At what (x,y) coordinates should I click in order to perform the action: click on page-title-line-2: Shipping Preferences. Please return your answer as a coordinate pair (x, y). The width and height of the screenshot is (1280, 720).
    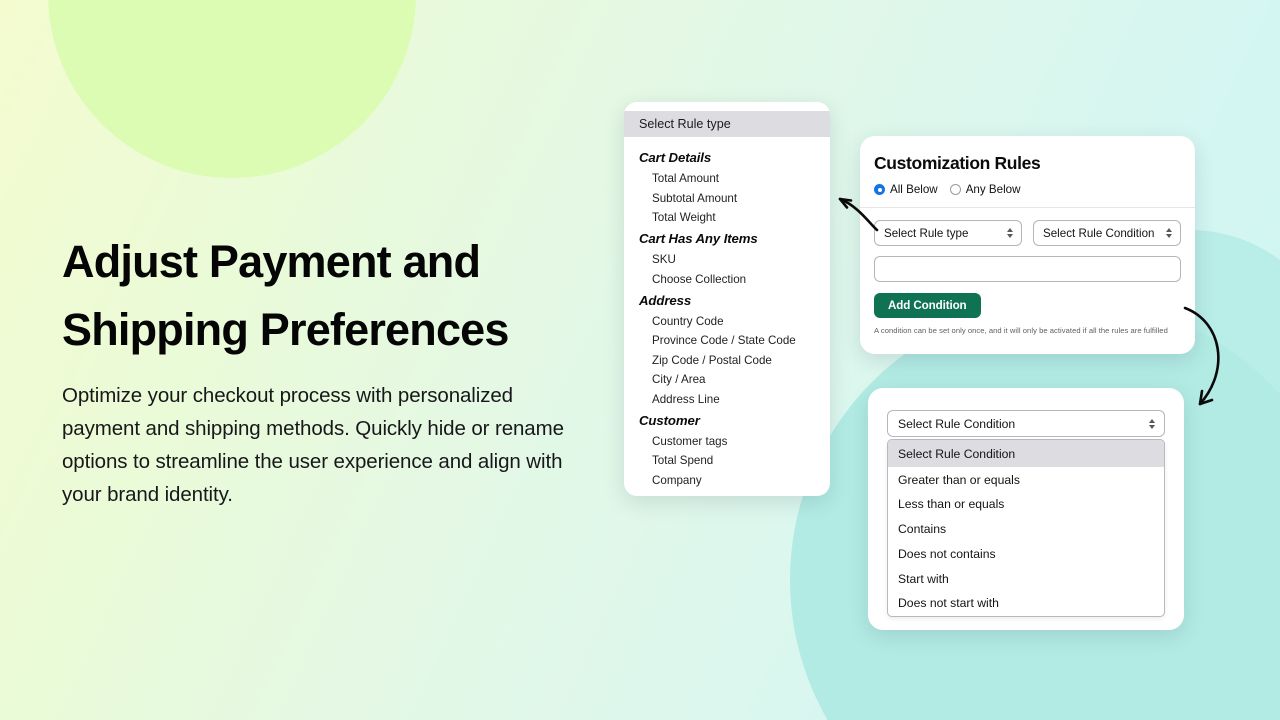
    Looking at the image, I should click on (285, 330).